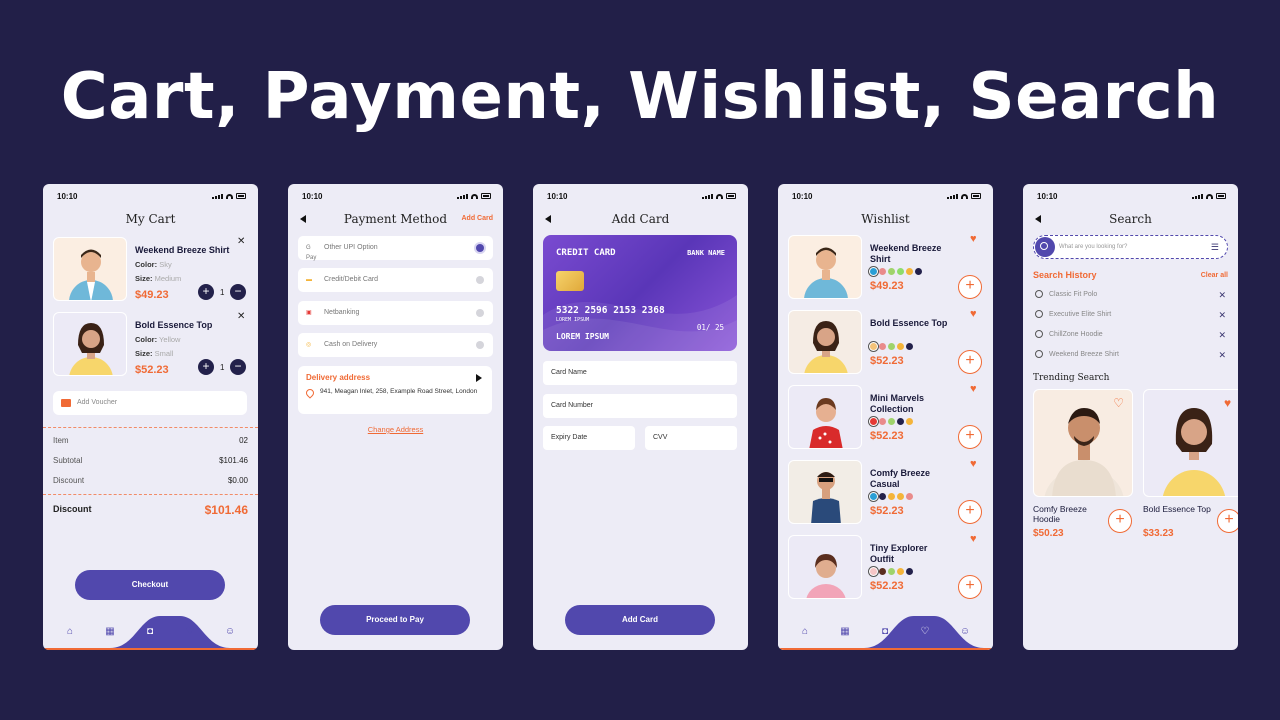 This screenshot has width=1280, height=720. I want to click on checkout-button: Checkout, so click(150, 585).